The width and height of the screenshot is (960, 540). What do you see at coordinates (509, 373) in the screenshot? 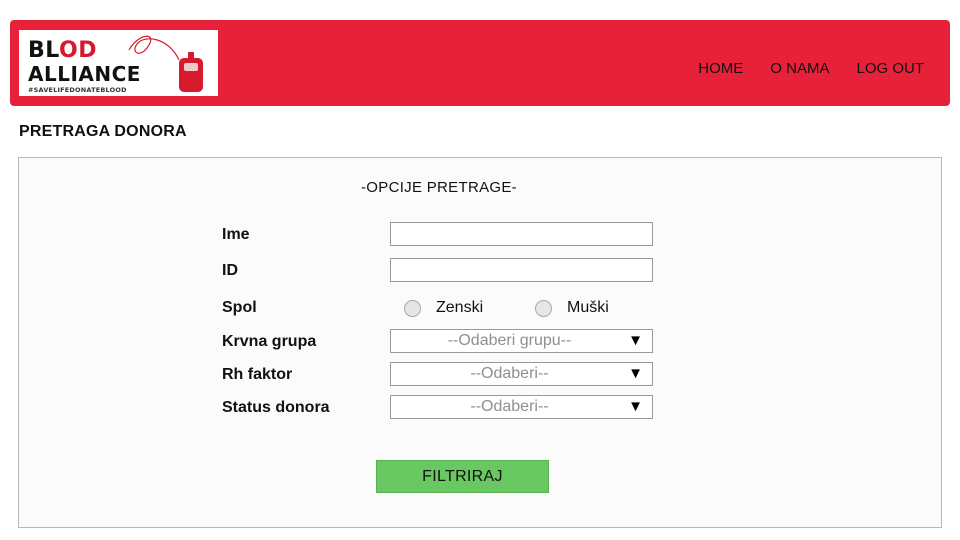
I see `rh-faktor-selected: --Odaberi--` at bounding box center [509, 373].